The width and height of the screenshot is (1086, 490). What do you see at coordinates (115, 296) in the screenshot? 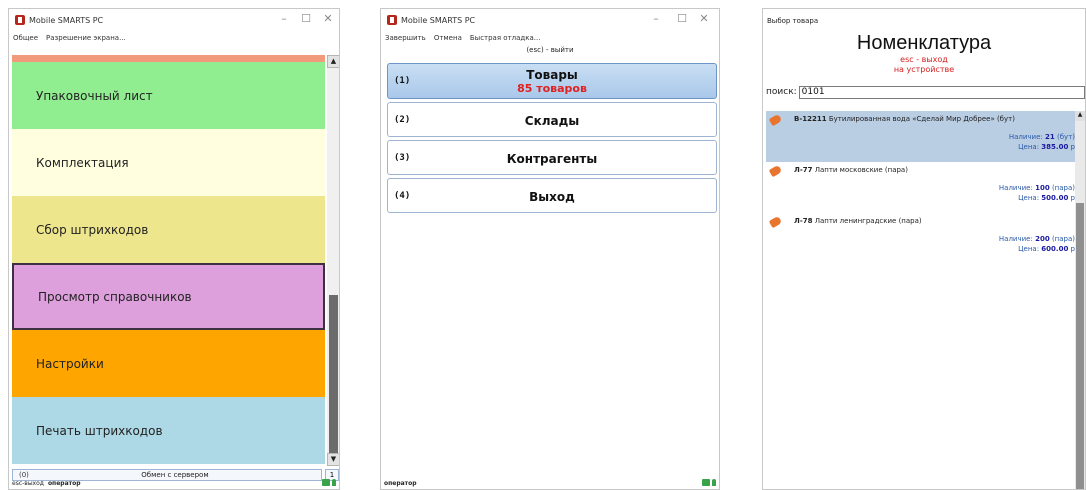
I see `tile-label: Просмотр справочников` at bounding box center [115, 296].